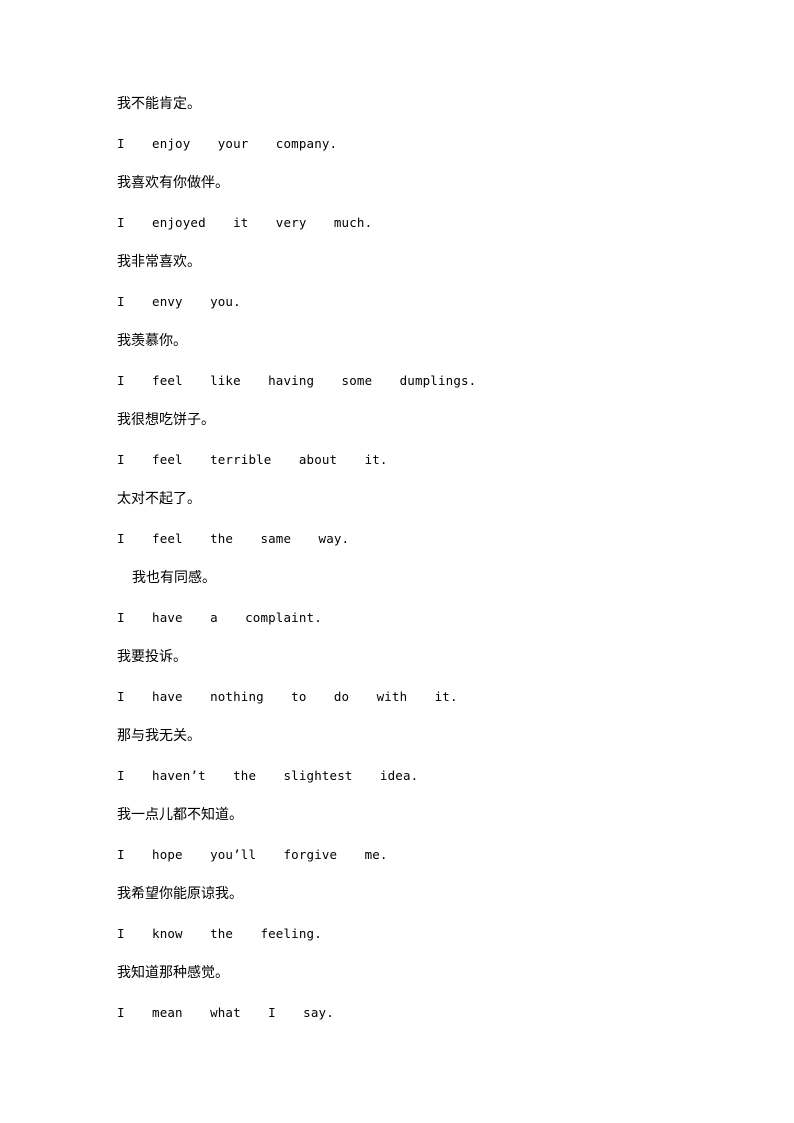  Describe the element at coordinates (245, 222) in the screenshot. I see `sentence-line-english: I enjoyed it very much.` at that location.